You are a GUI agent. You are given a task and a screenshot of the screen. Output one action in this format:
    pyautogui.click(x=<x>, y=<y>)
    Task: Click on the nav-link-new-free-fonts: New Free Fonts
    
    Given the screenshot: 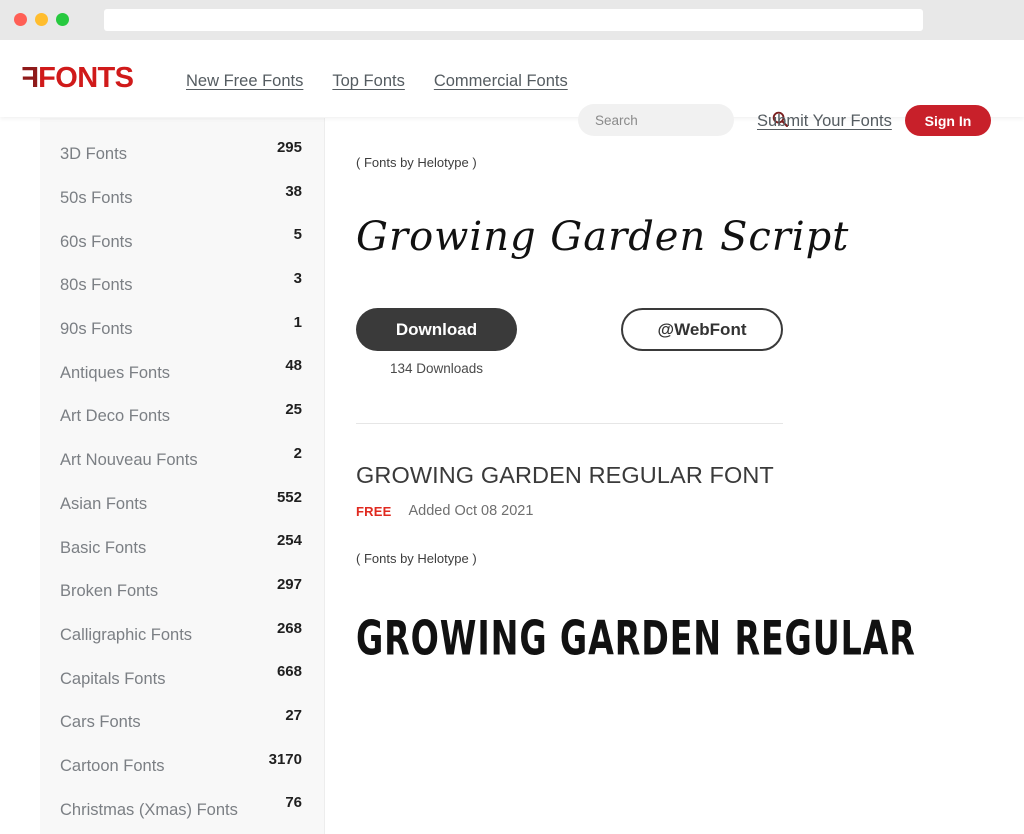 What is the action you would take?
    pyautogui.click(x=244, y=81)
    